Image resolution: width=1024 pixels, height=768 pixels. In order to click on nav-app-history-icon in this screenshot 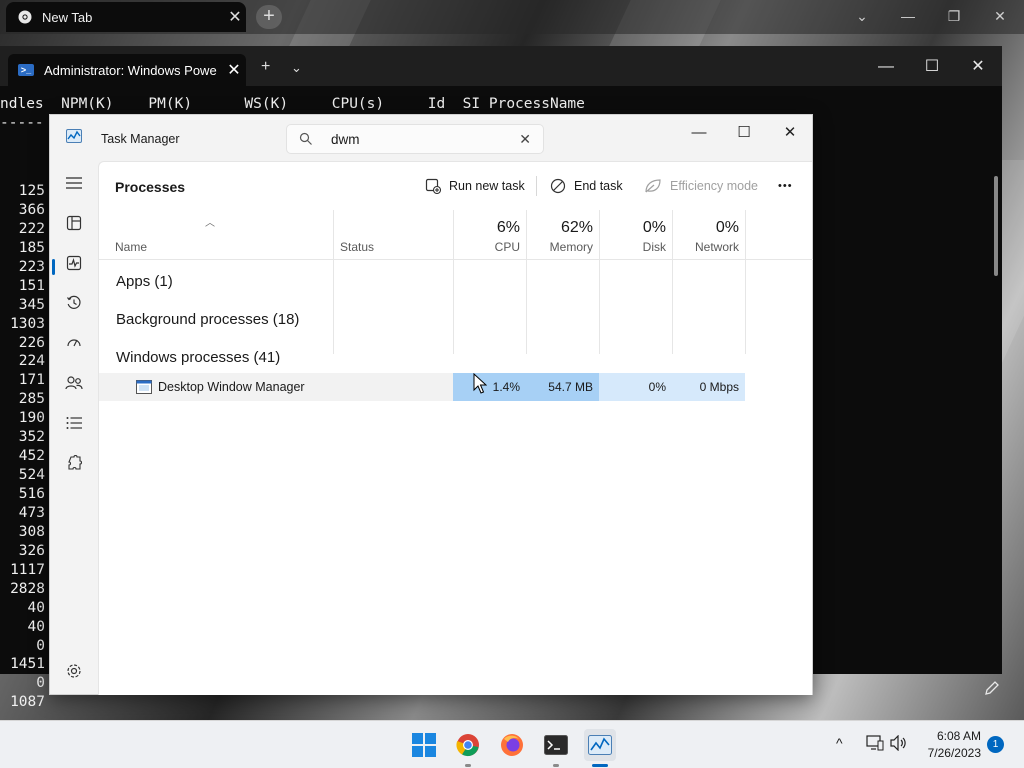, I will do `click(74, 303)`.